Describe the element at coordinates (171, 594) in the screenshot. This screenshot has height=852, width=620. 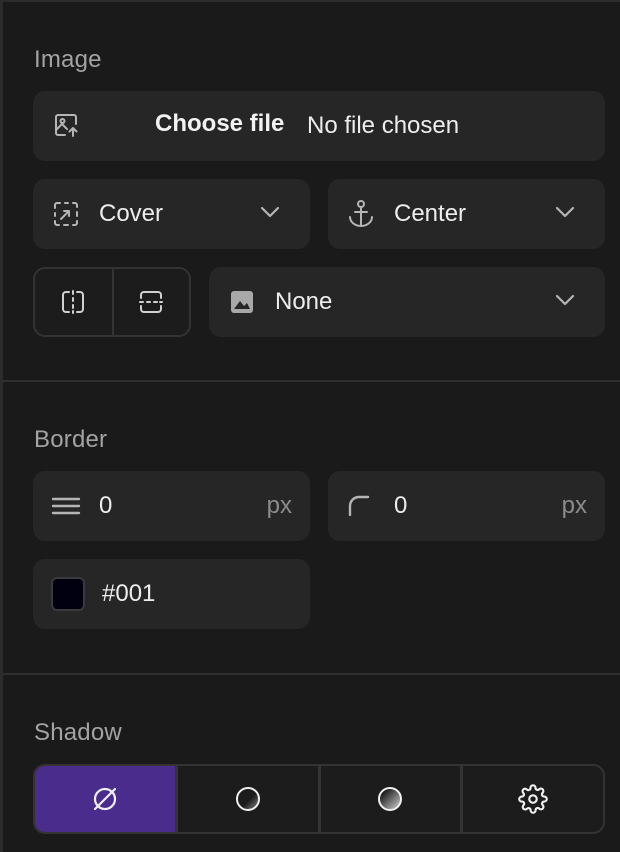
I see `border-color-input: #001` at that location.